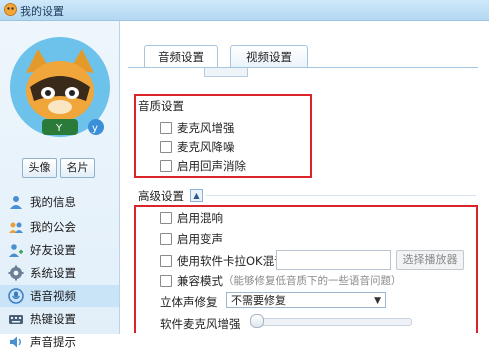 The height and width of the screenshot is (353, 489). I want to click on user-info-icon, so click(16, 202).